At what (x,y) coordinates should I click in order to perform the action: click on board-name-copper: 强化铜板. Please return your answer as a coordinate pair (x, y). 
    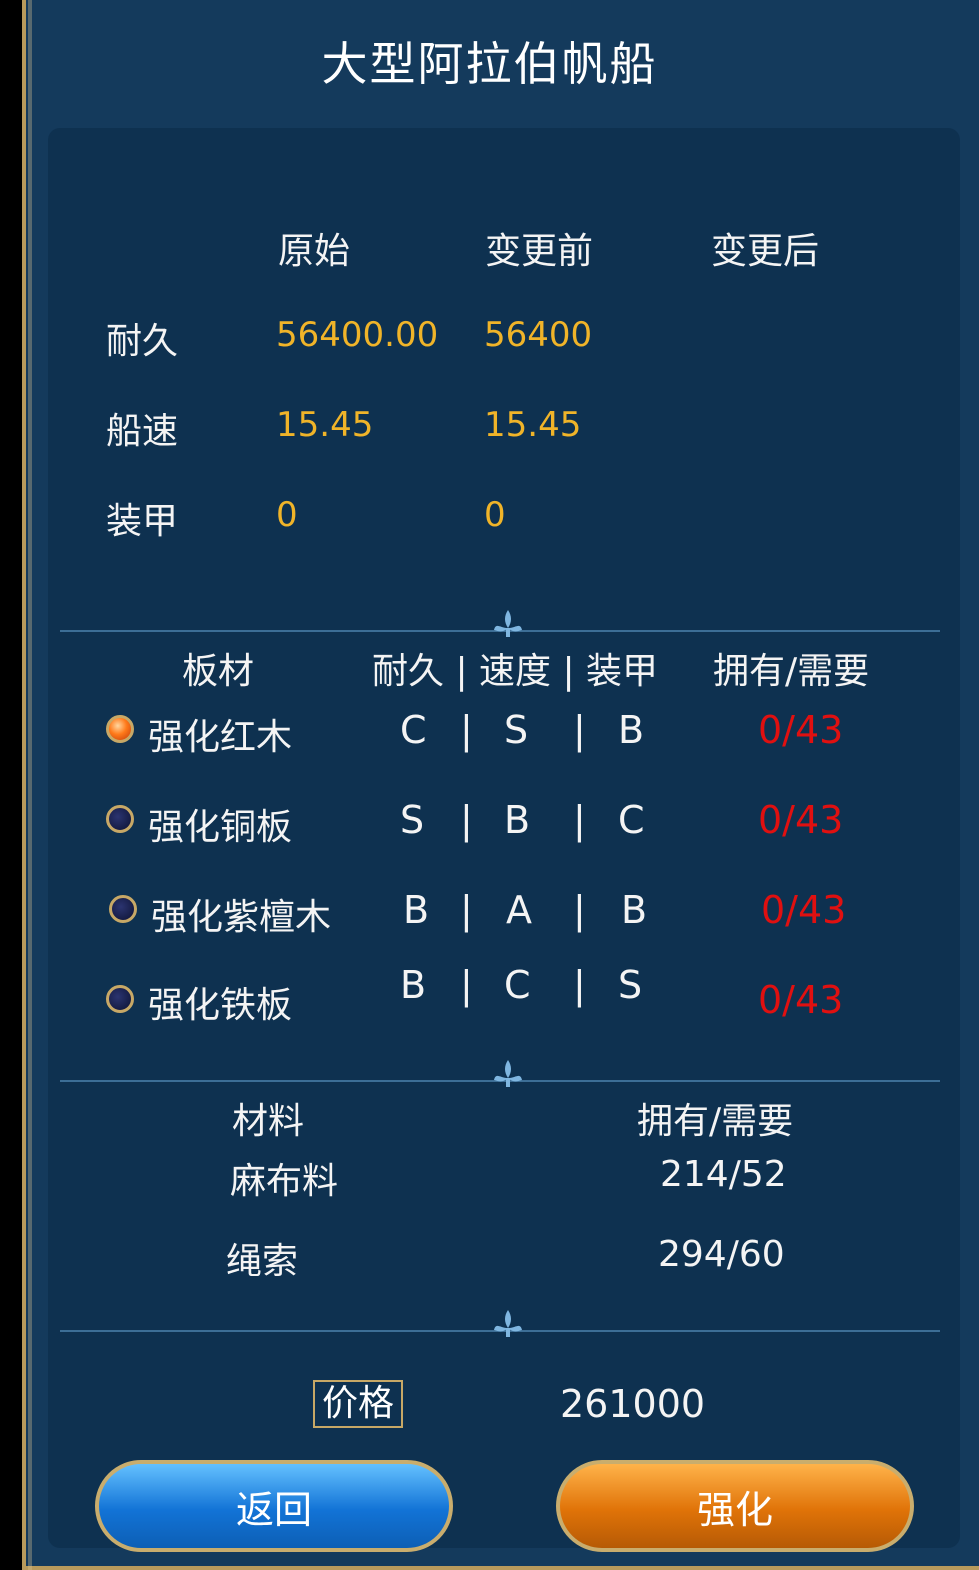
    Looking at the image, I should click on (220, 824).